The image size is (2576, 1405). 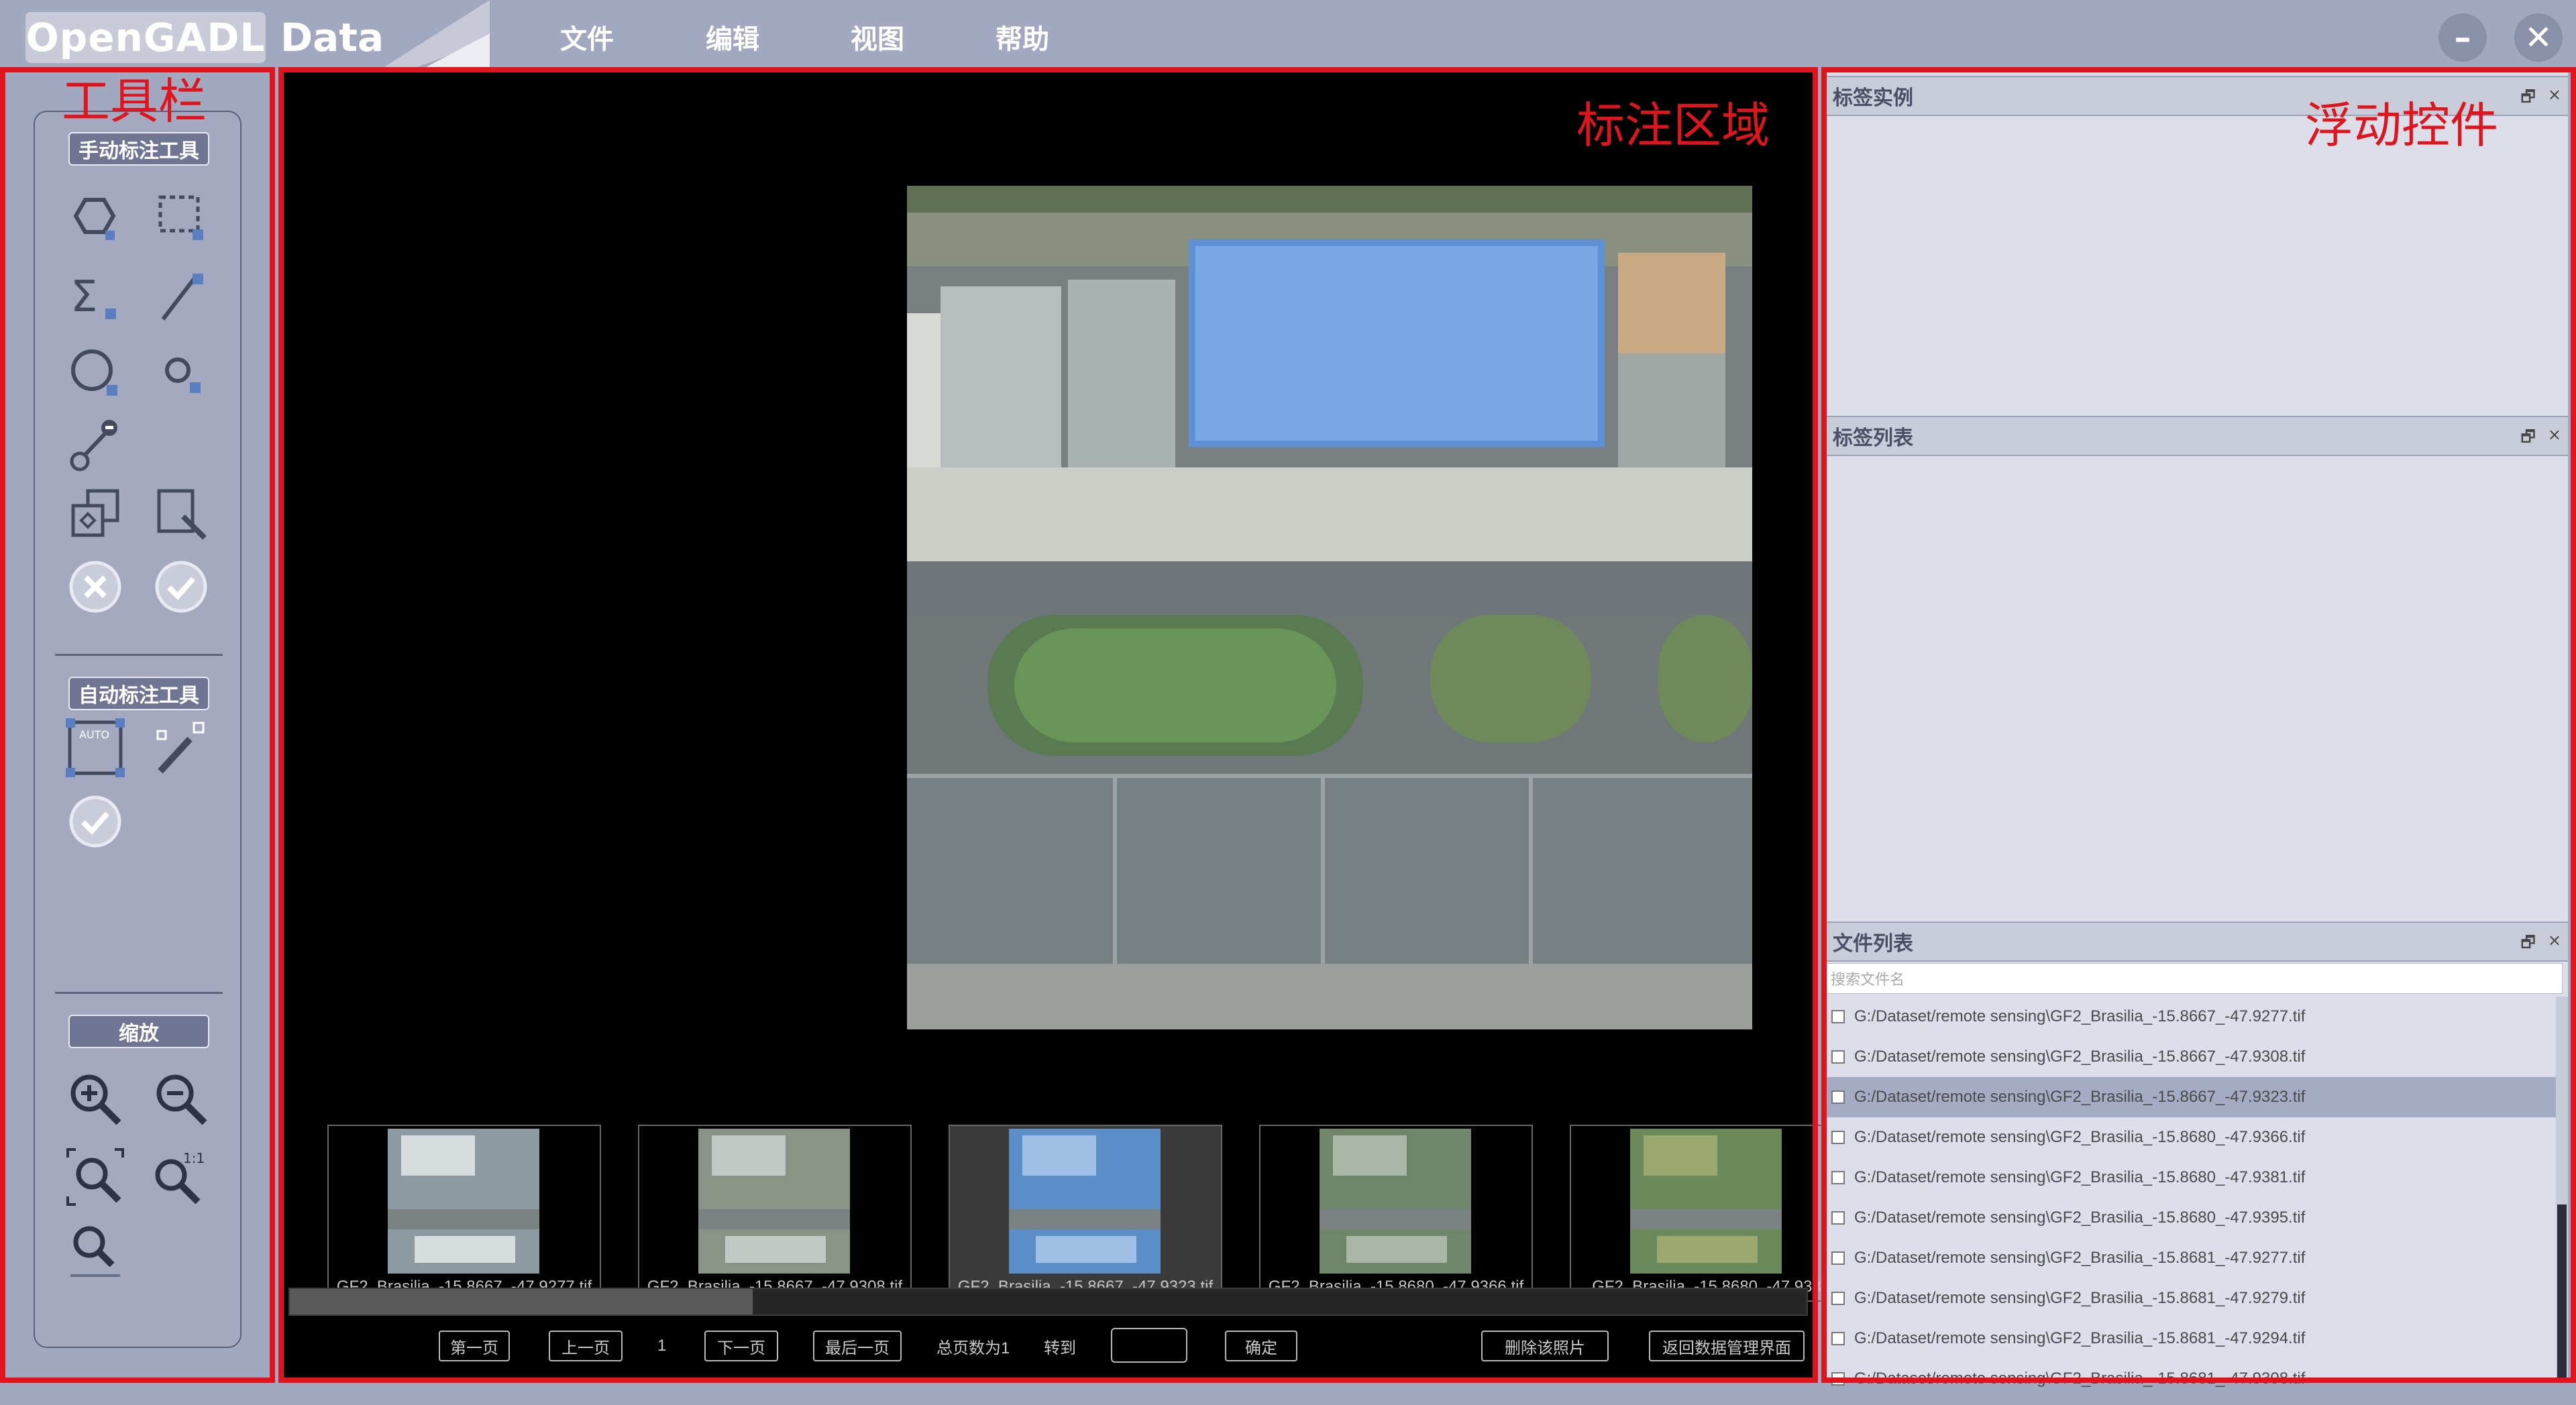 I want to click on title-bar: OpenGADL Data 文件 编辑 视图 帮助 – ✕, so click(x=1288, y=36).